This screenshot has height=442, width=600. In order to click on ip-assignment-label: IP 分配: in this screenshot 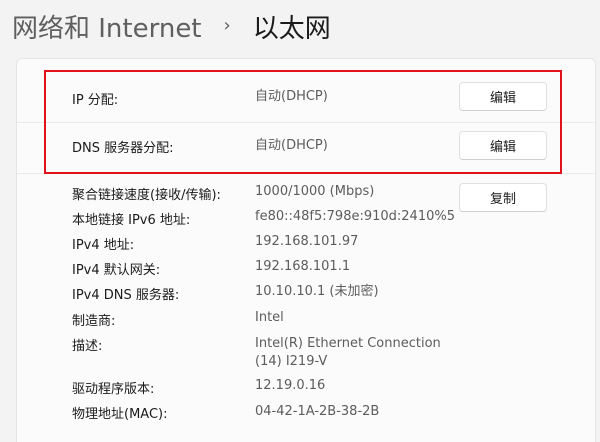, I will do `click(95, 100)`.